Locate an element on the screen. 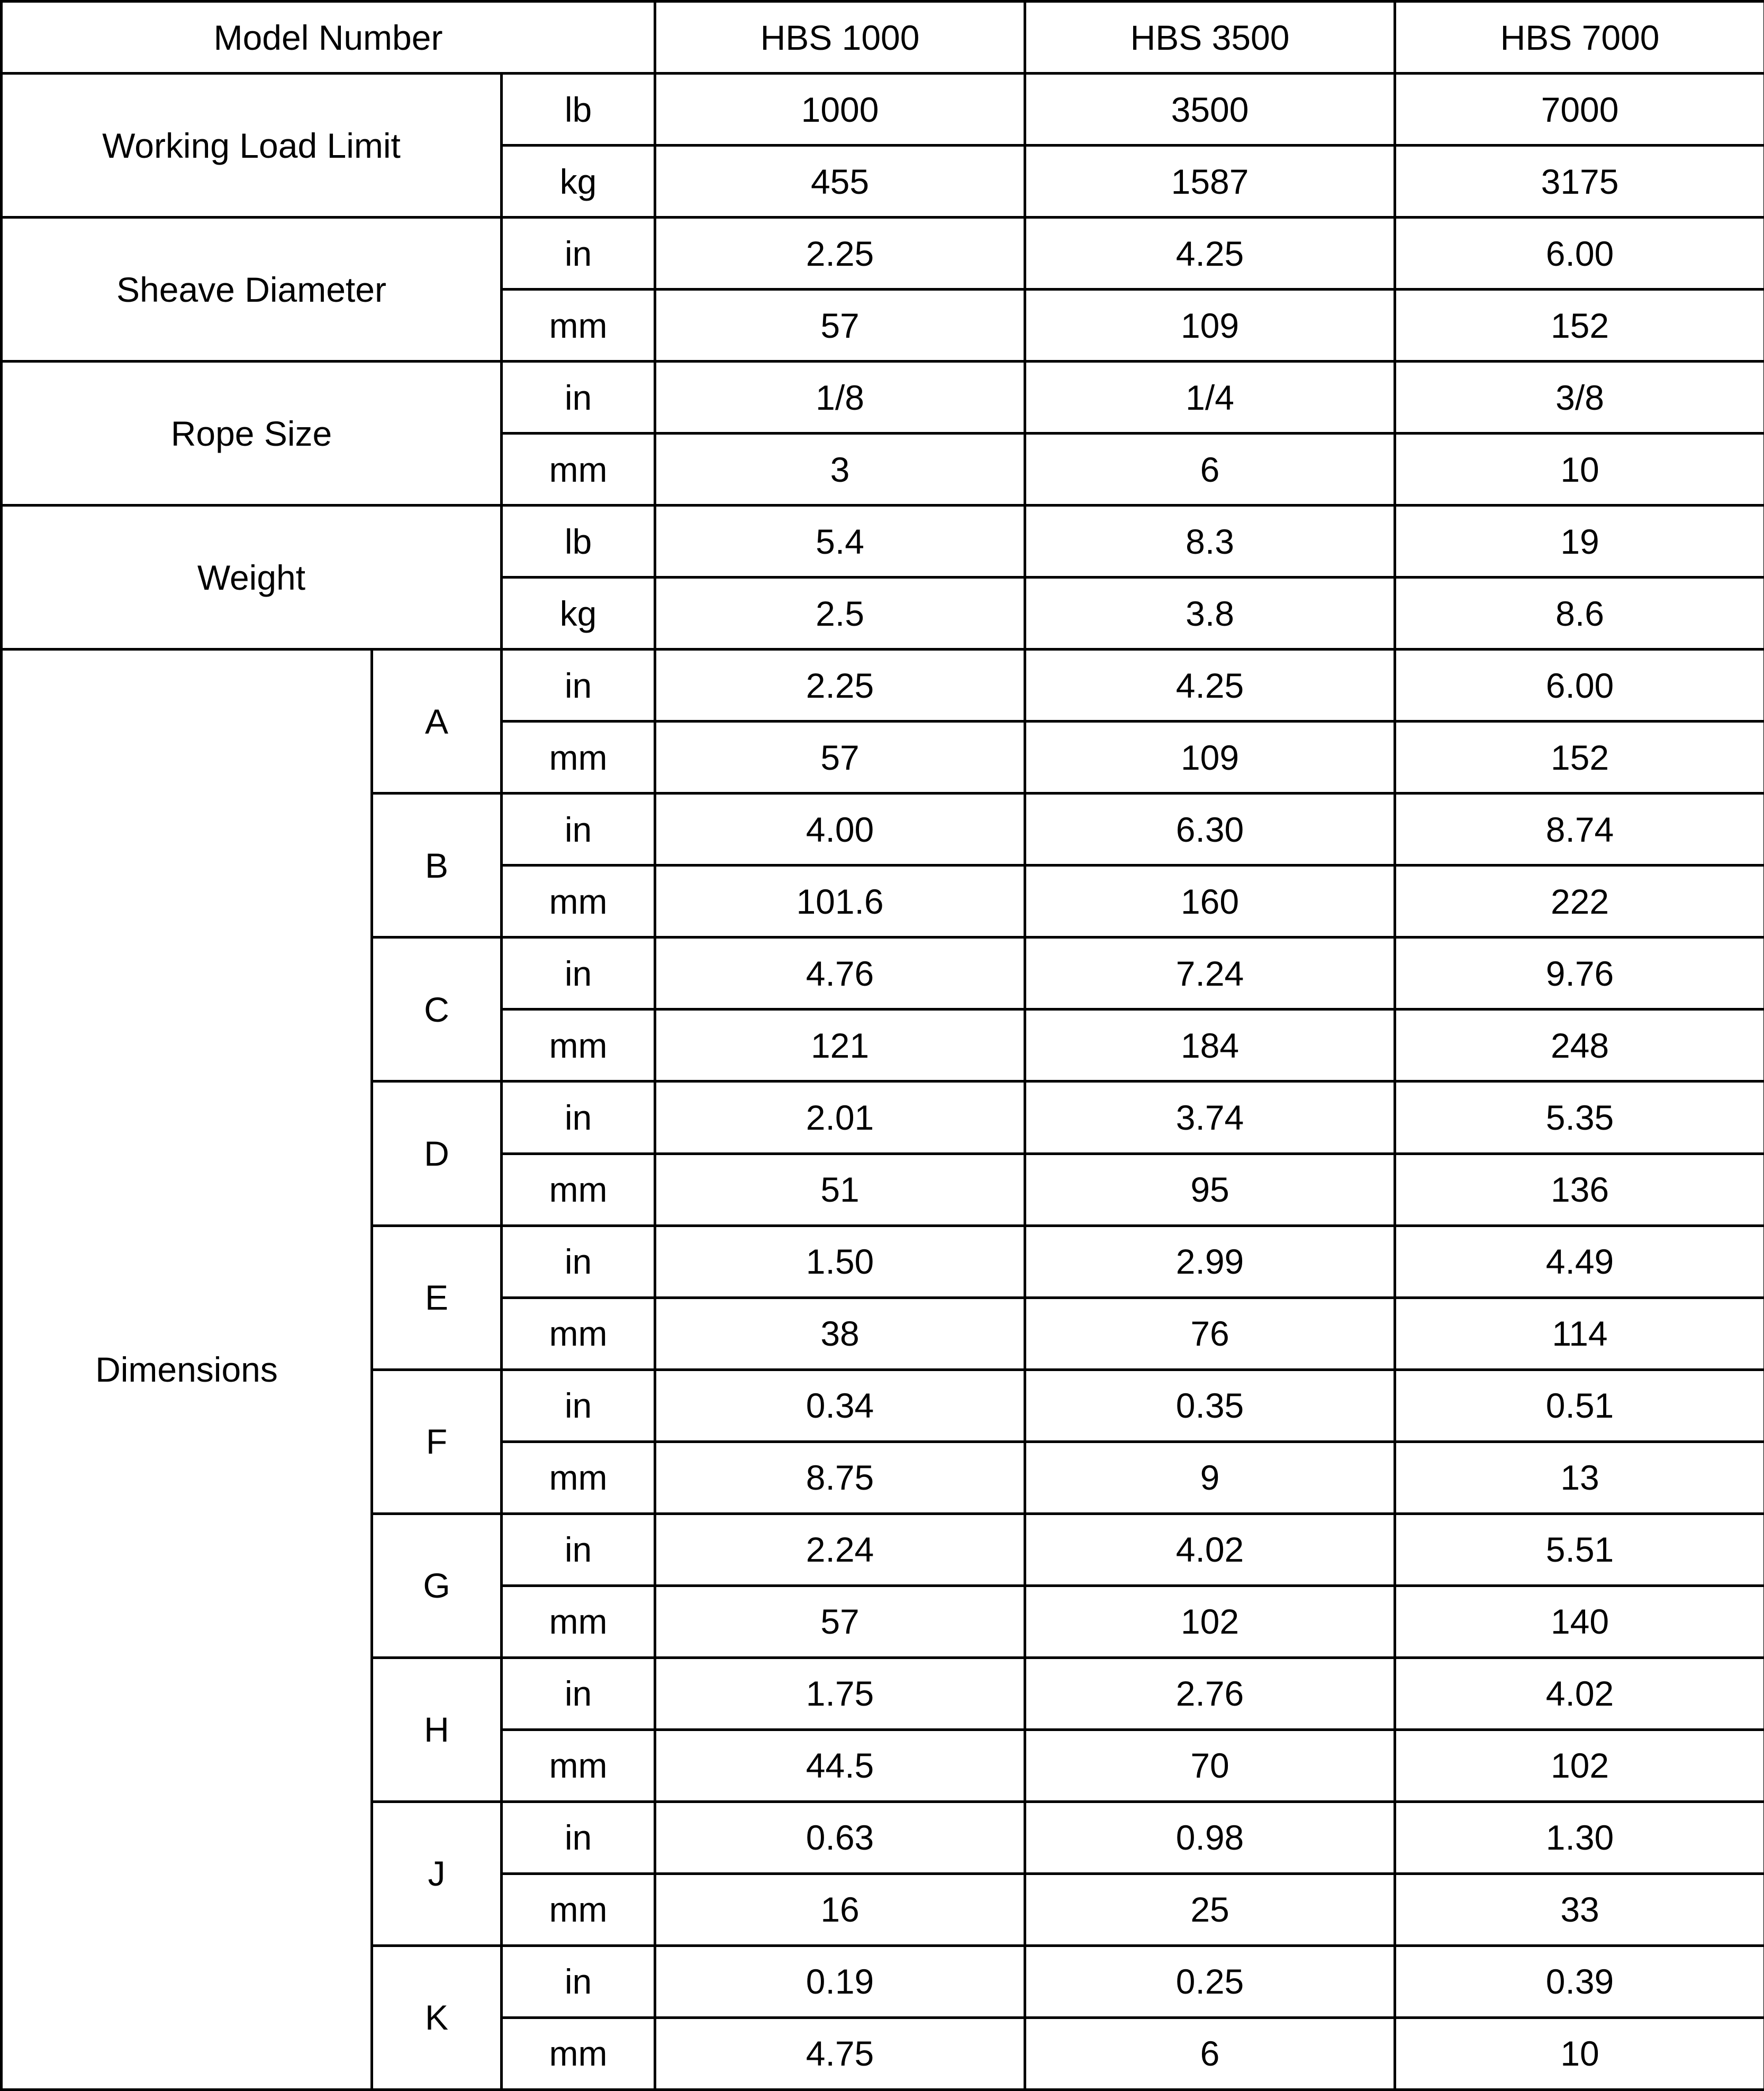 This screenshot has width=1764, height=2091. value-cell: 33 is located at coordinates (1579, 1910).